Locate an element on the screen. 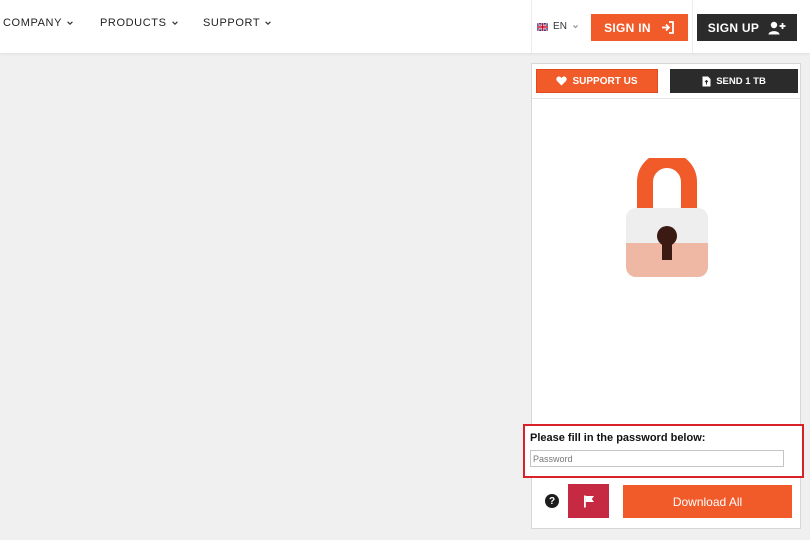 This screenshot has height=540, width=810. report-button is located at coordinates (588, 501).